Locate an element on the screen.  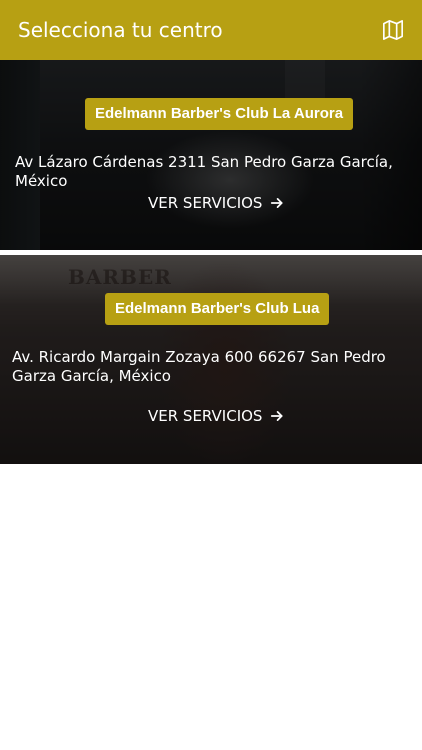
page-title: Selecciona tu centro is located at coordinates (120, 30).